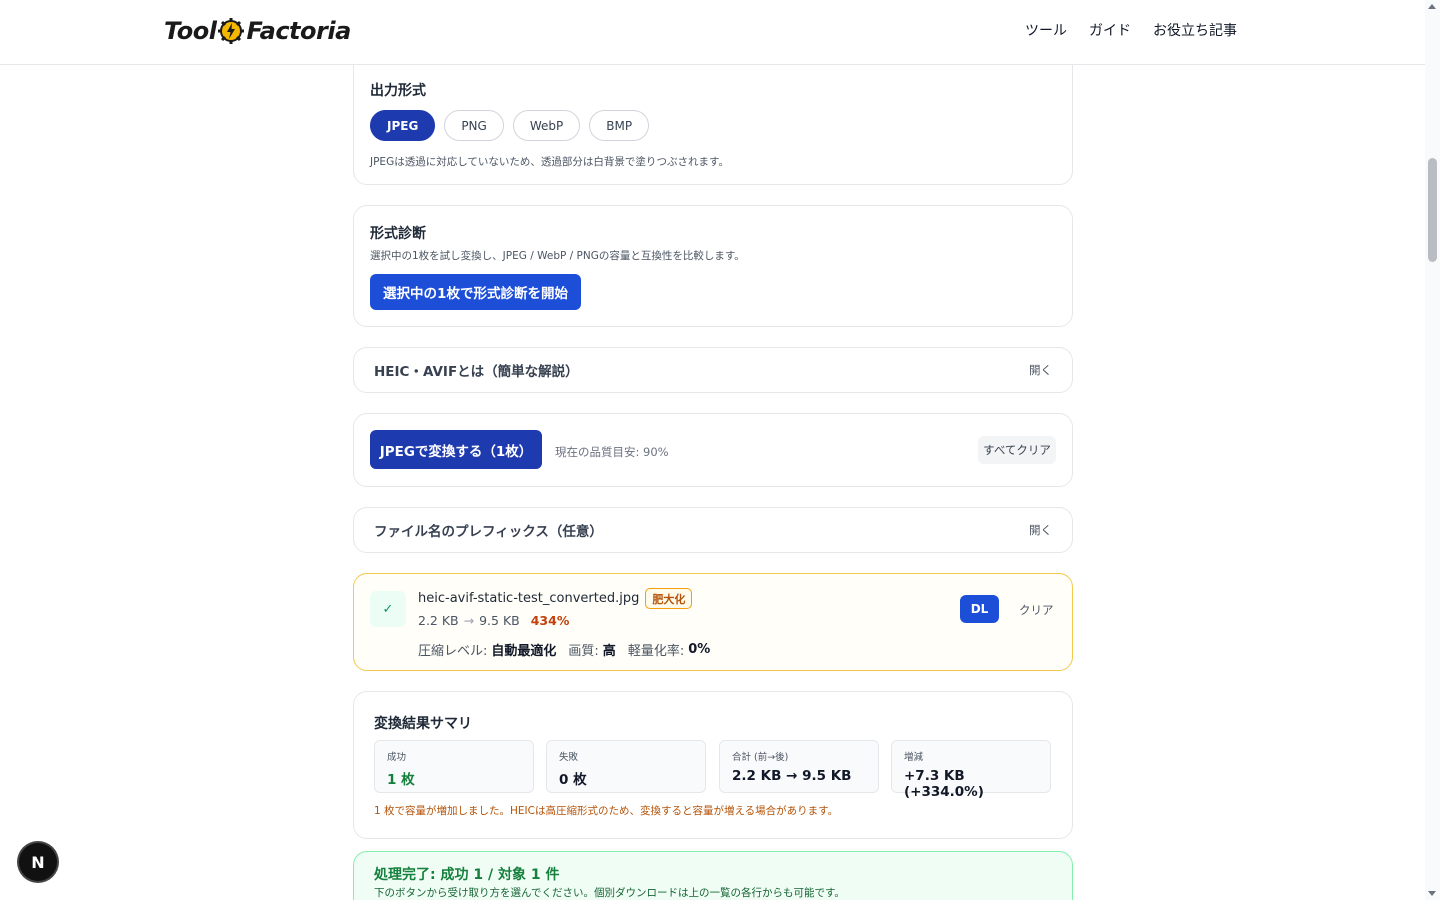 Image resolution: width=1440 pixels, height=900 pixels. What do you see at coordinates (1040, 370) in the screenshot?
I see `heic-info-toggle: 開く` at bounding box center [1040, 370].